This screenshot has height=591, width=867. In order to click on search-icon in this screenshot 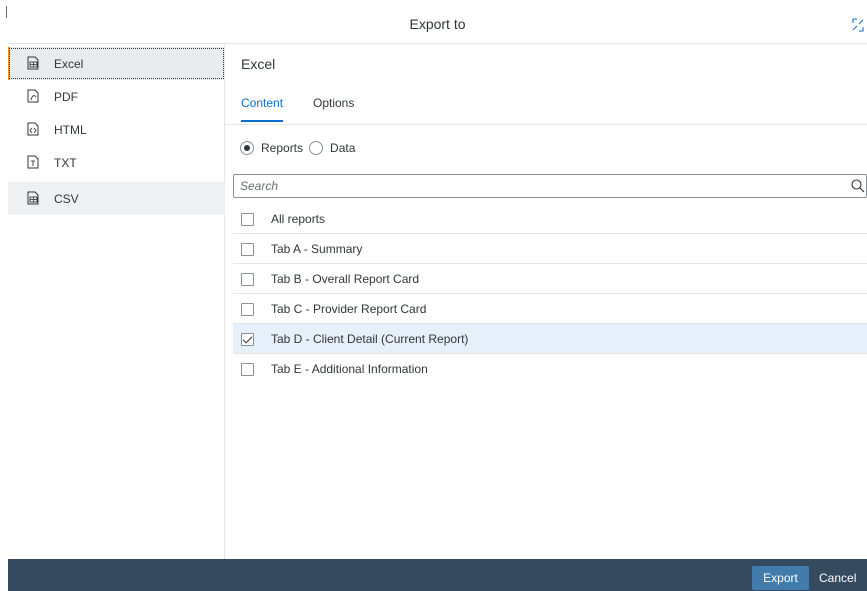, I will do `click(858, 186)`.